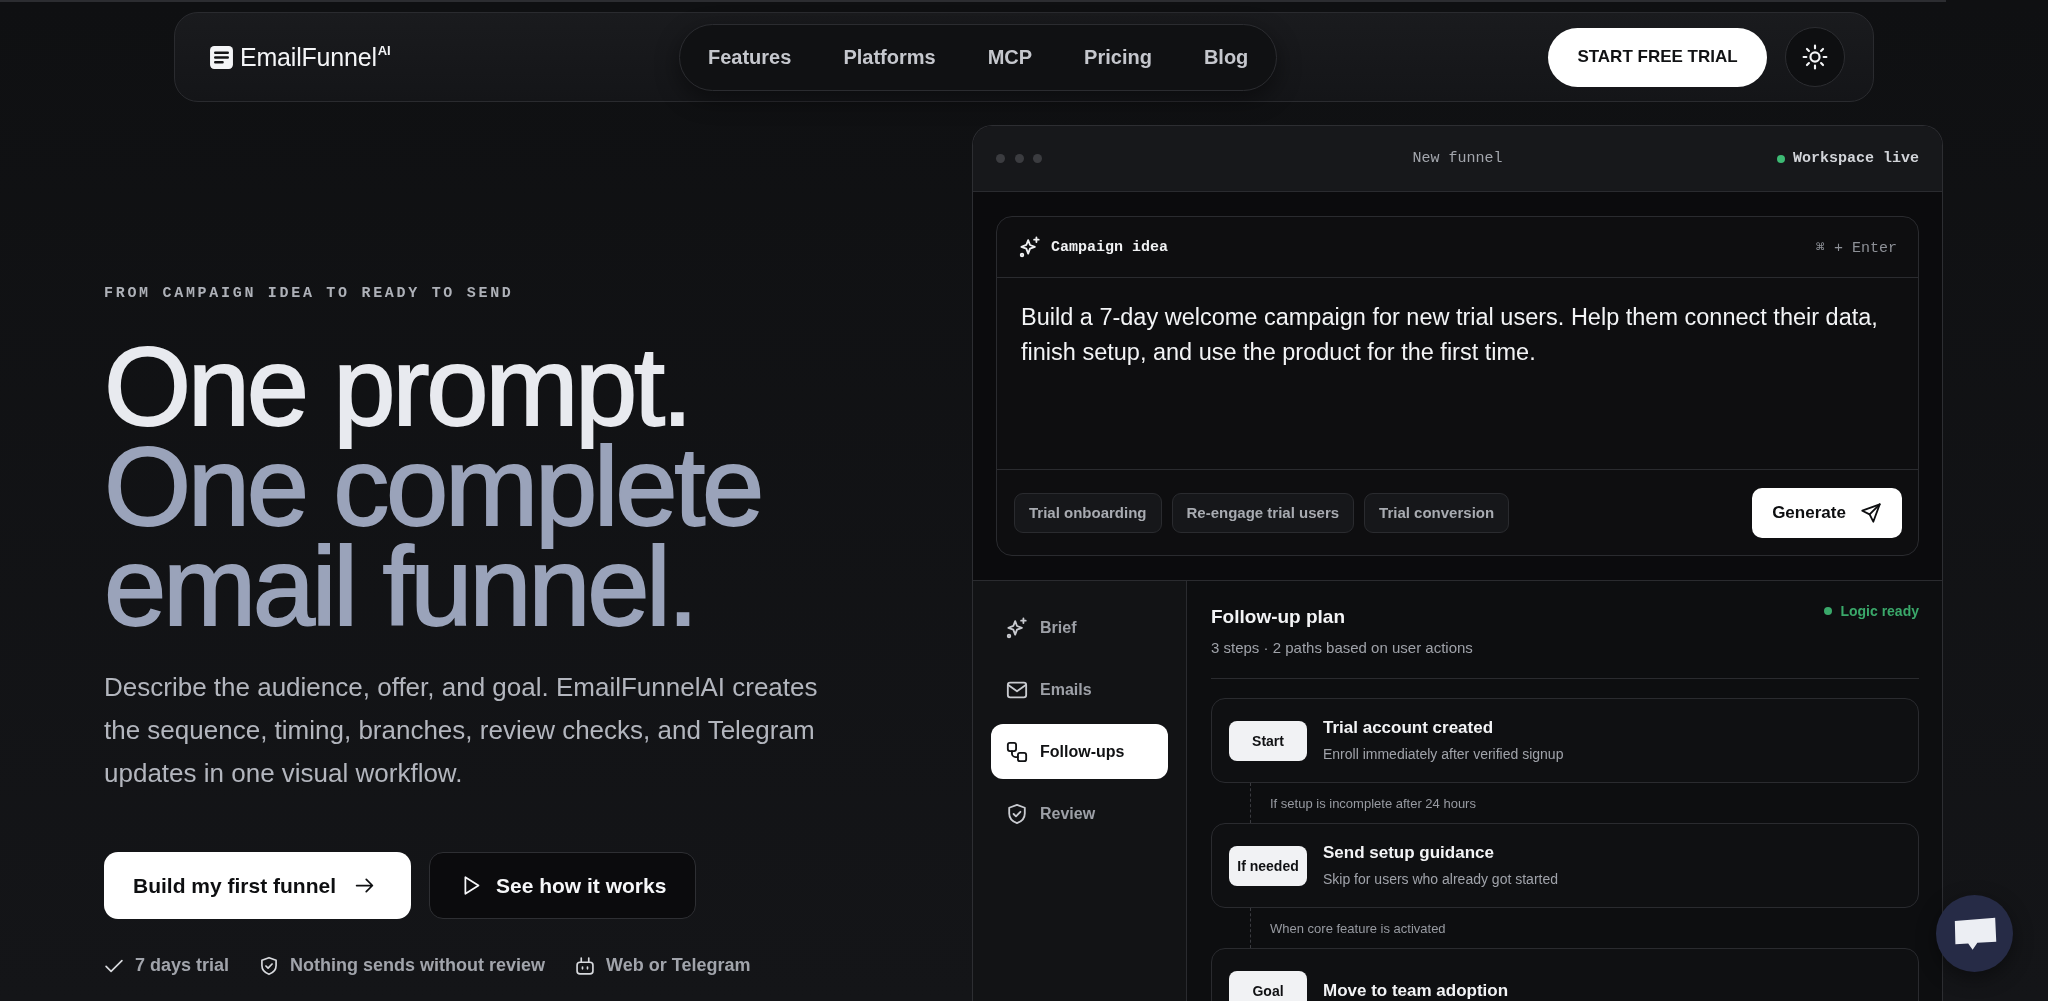 This screenshot has height=1001, width=2048. I want to click on step-description: Skip for users who already got started, so click(1440, 879).